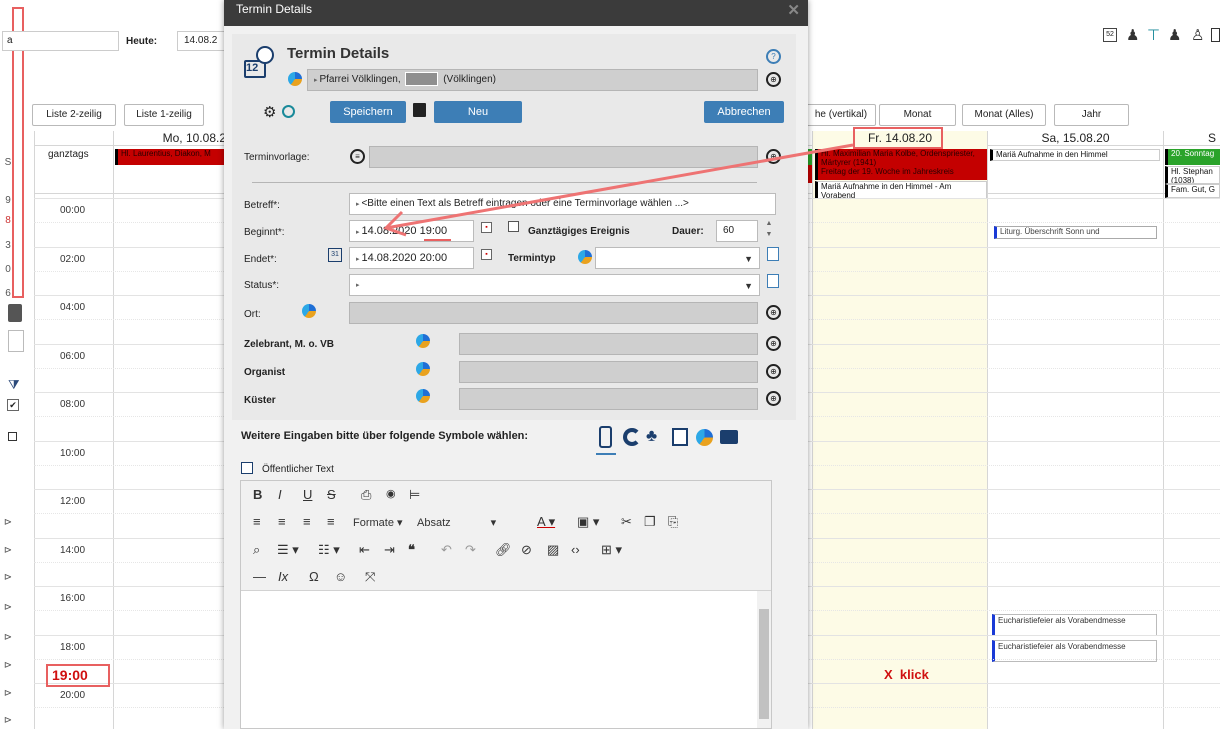 This screenshot has width=1220, height=729. I want to click on termintyp-icon, so click(585, 257).